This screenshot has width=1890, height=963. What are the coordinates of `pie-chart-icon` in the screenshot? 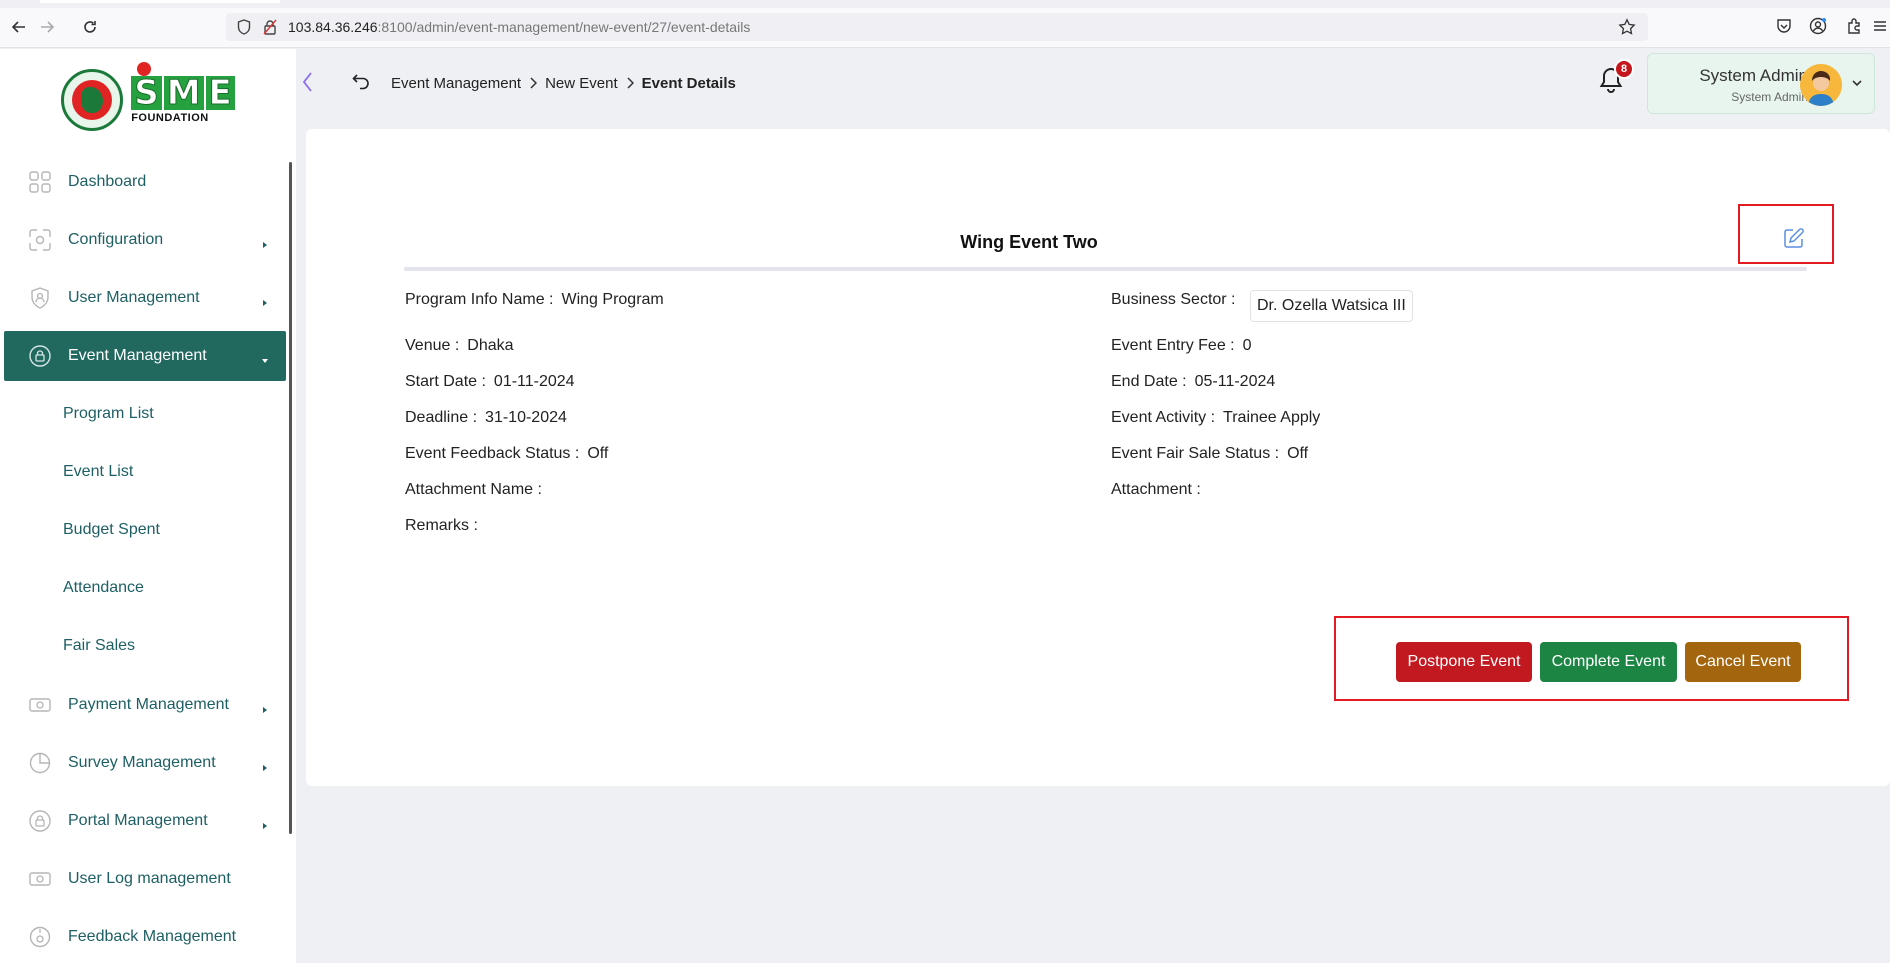 It's located at (40, 763).